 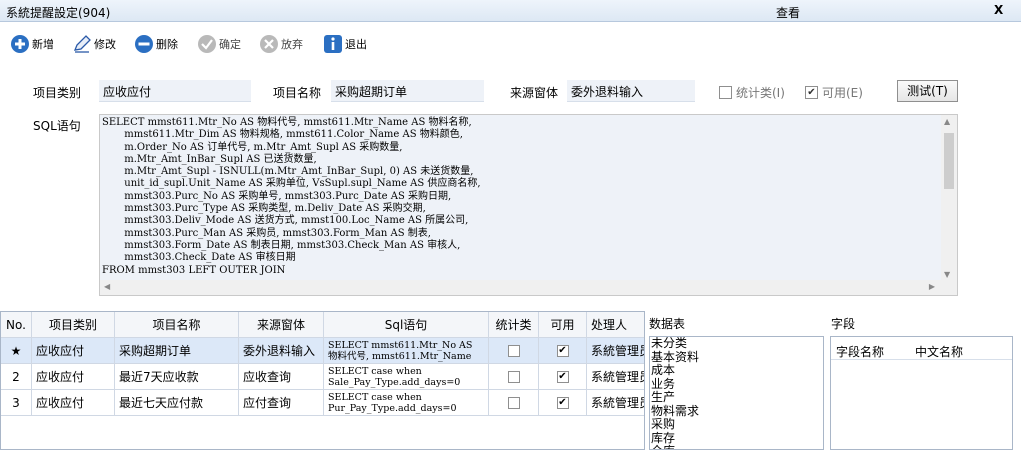 What do you see at coordinates (788, 13) in the screenshot?
I see `mode-indicator: 查看` at bounding box center [788, 13].